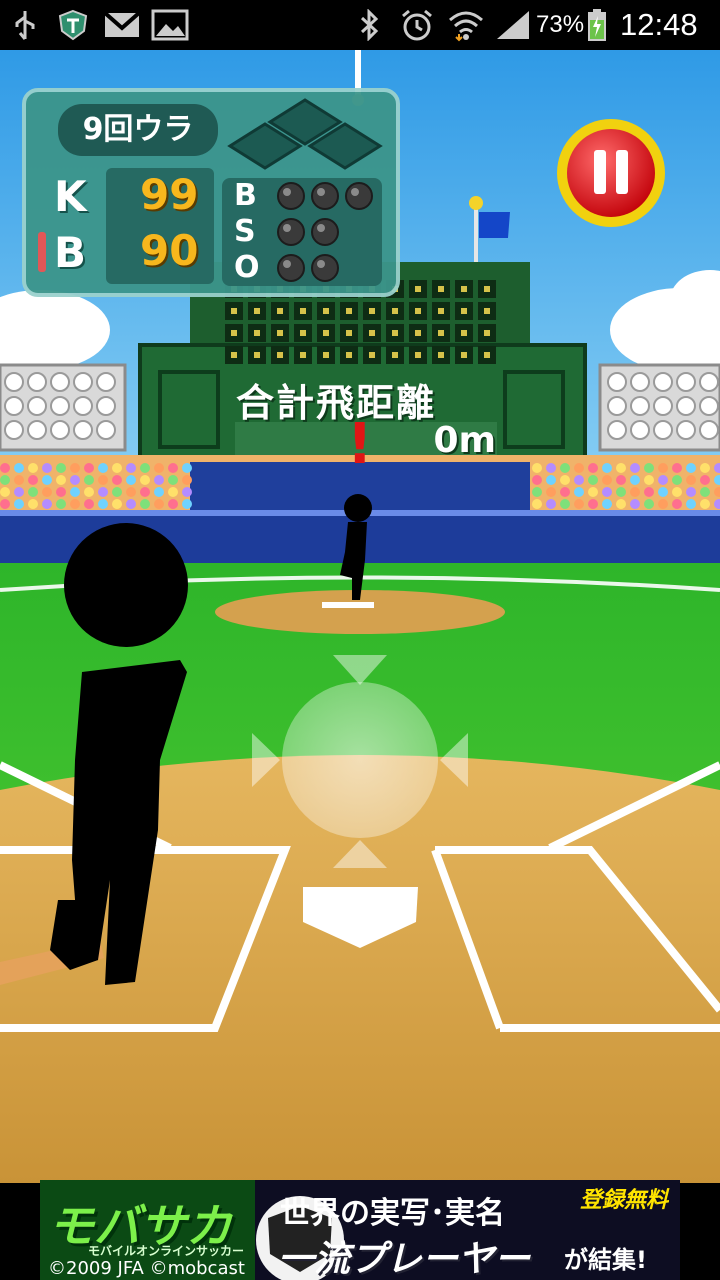 This screenshot has width=720, height=1280. Describe the element at coordinates (169, 250) in the screenshot. I see `b-value: 90` at that location.